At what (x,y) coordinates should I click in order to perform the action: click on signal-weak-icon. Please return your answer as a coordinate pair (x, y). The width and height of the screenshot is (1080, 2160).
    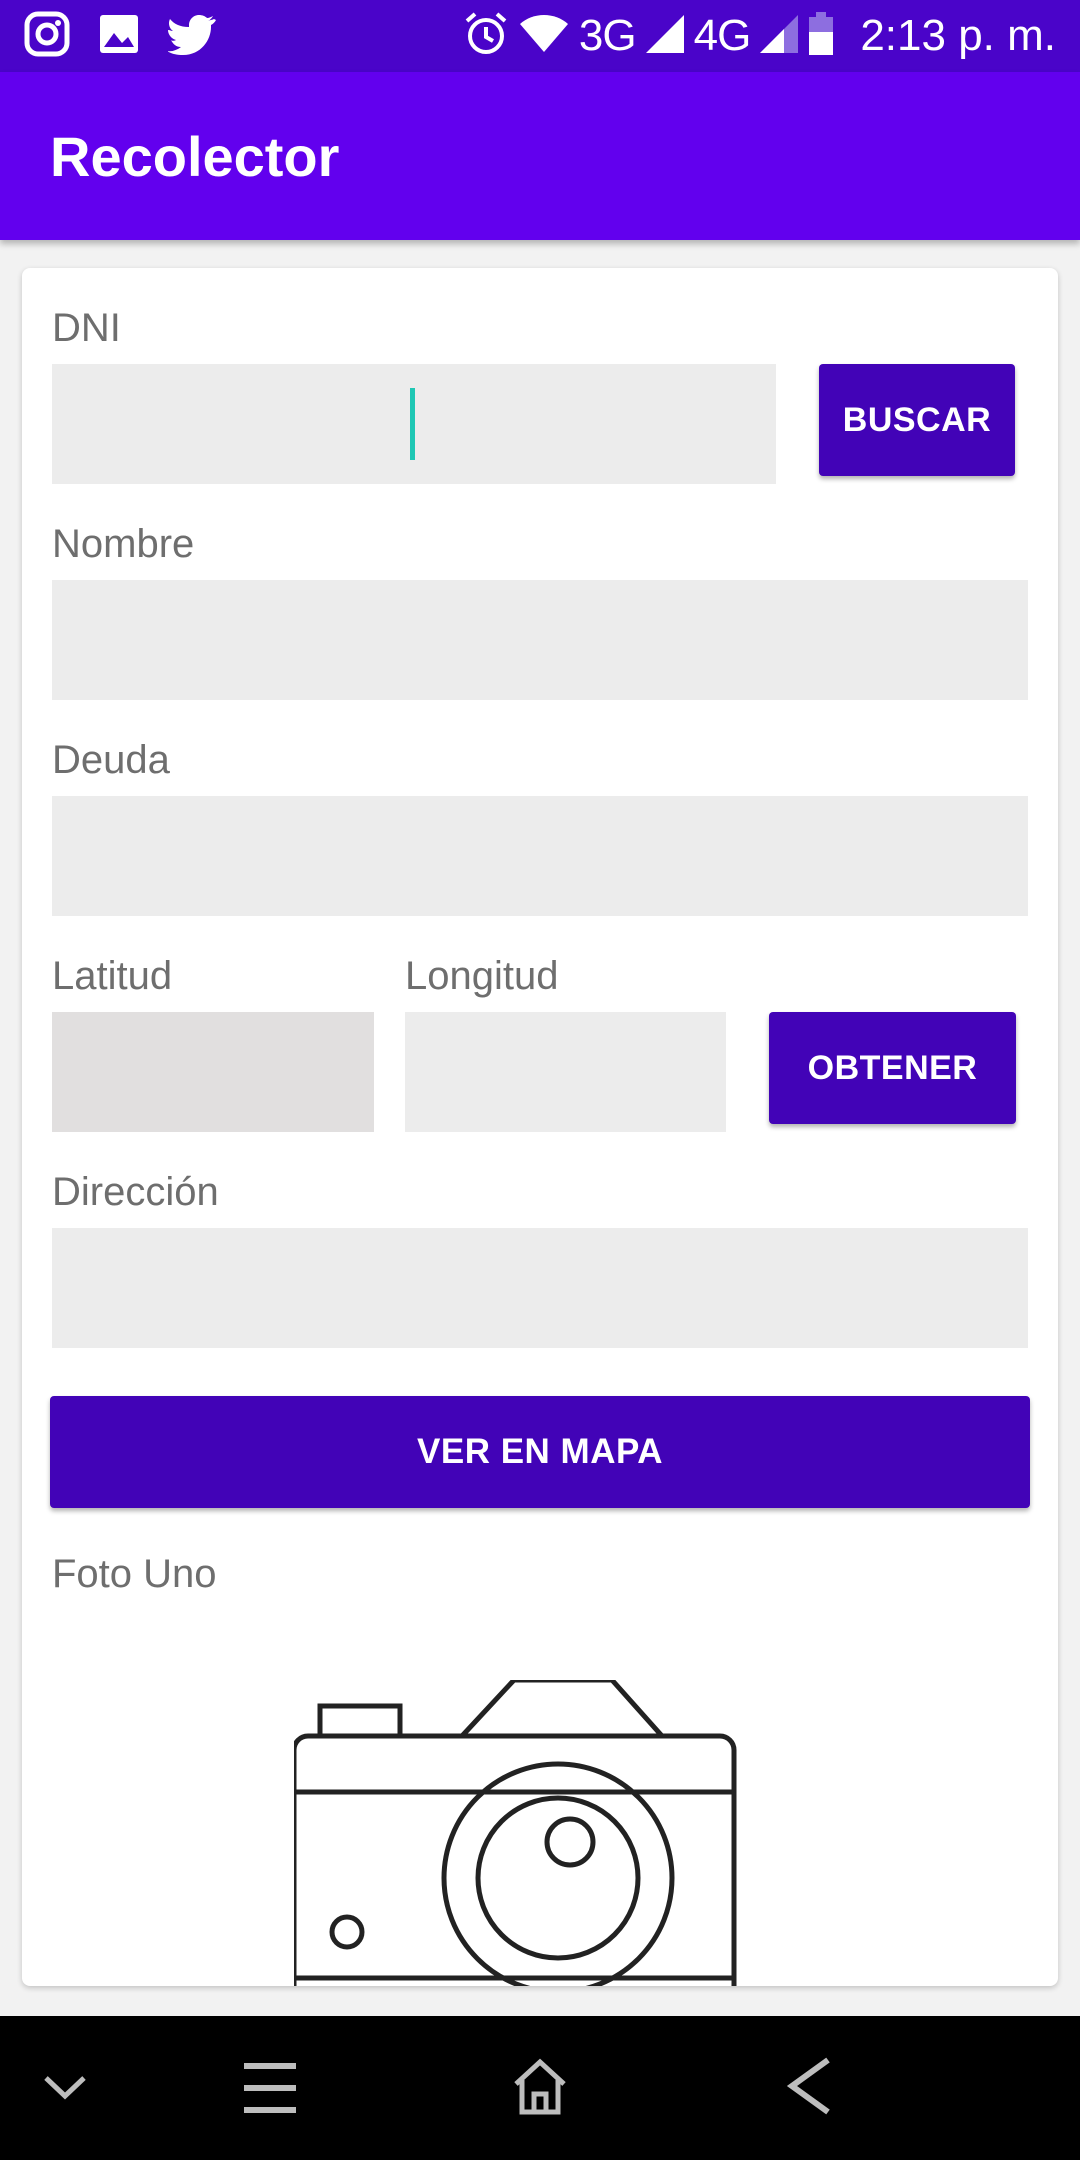
    Looking at the image, I should click on (779, 36).